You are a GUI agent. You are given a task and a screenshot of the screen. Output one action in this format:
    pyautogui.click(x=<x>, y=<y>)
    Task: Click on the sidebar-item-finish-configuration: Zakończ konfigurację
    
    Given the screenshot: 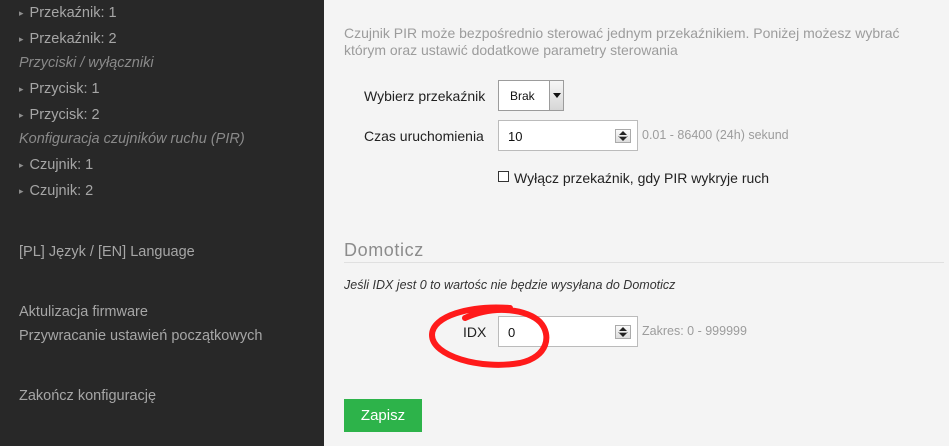 What is the action you would take?
    pyautogui.click(x=87, y=396)
    